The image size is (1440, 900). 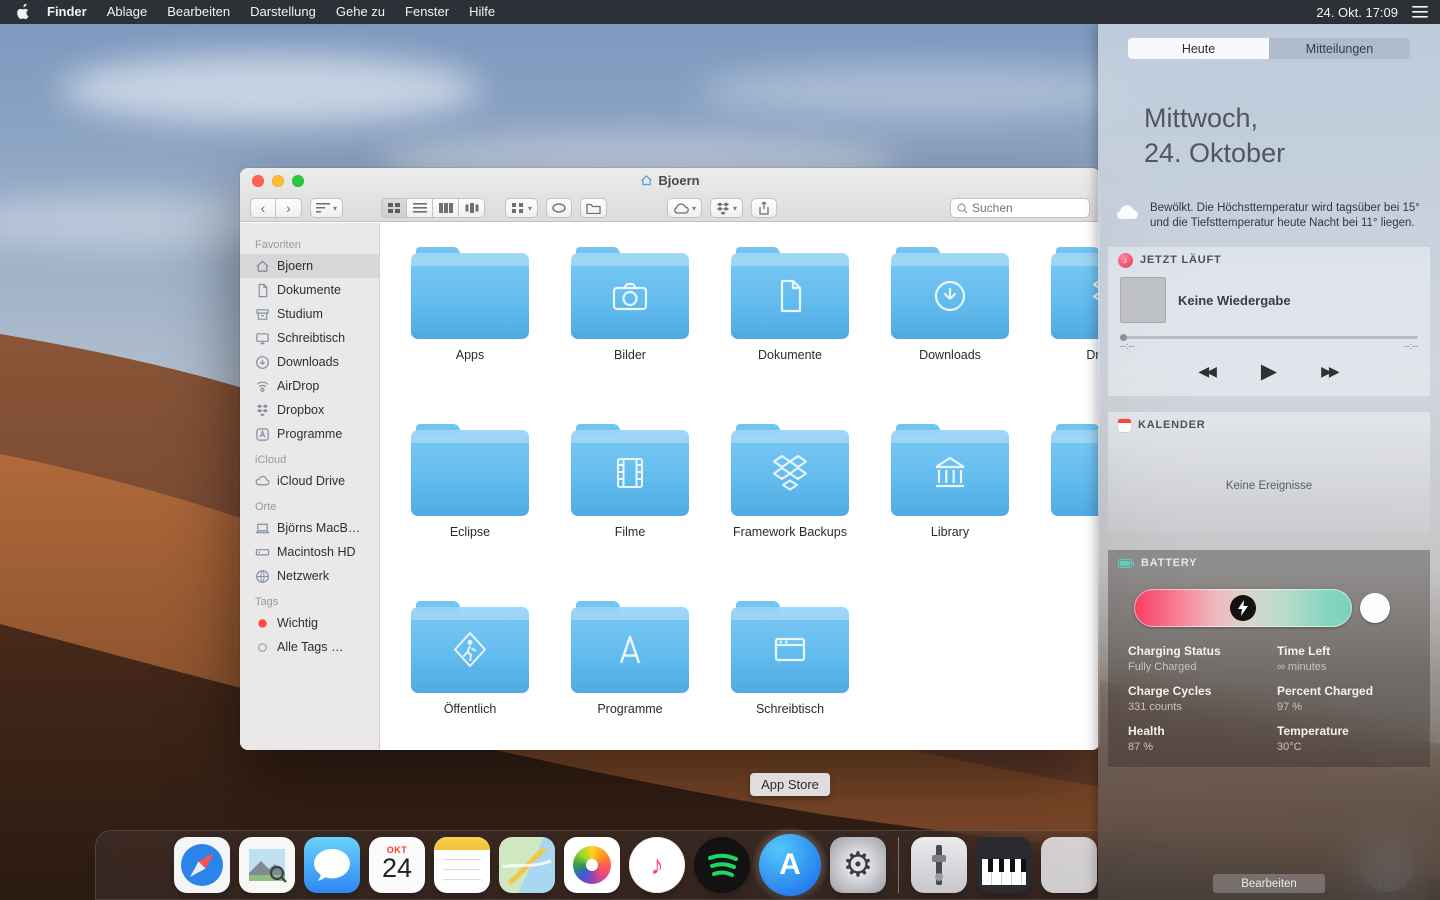 I want to click on menu-item-bearbeiten: Bearbeiten, so click(x=198, y=12).